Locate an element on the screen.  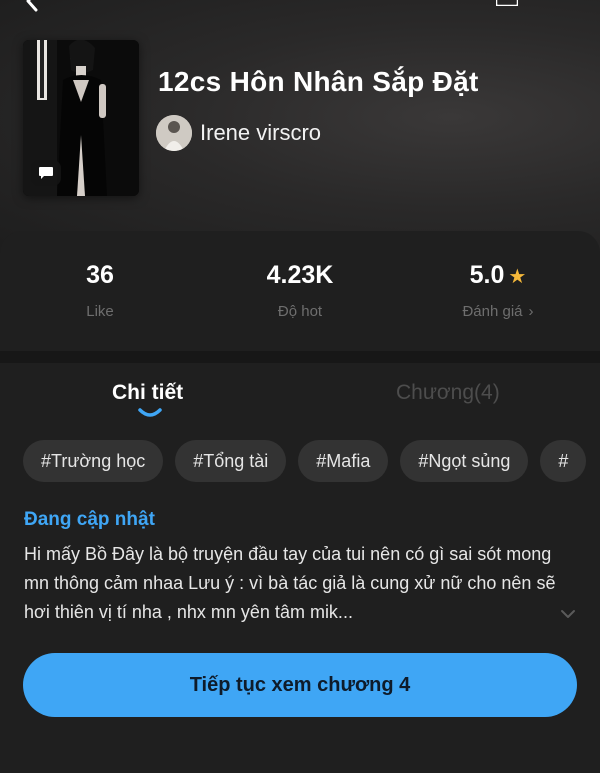
tag-chip: #Mafia is located at coordinates (343, 461).